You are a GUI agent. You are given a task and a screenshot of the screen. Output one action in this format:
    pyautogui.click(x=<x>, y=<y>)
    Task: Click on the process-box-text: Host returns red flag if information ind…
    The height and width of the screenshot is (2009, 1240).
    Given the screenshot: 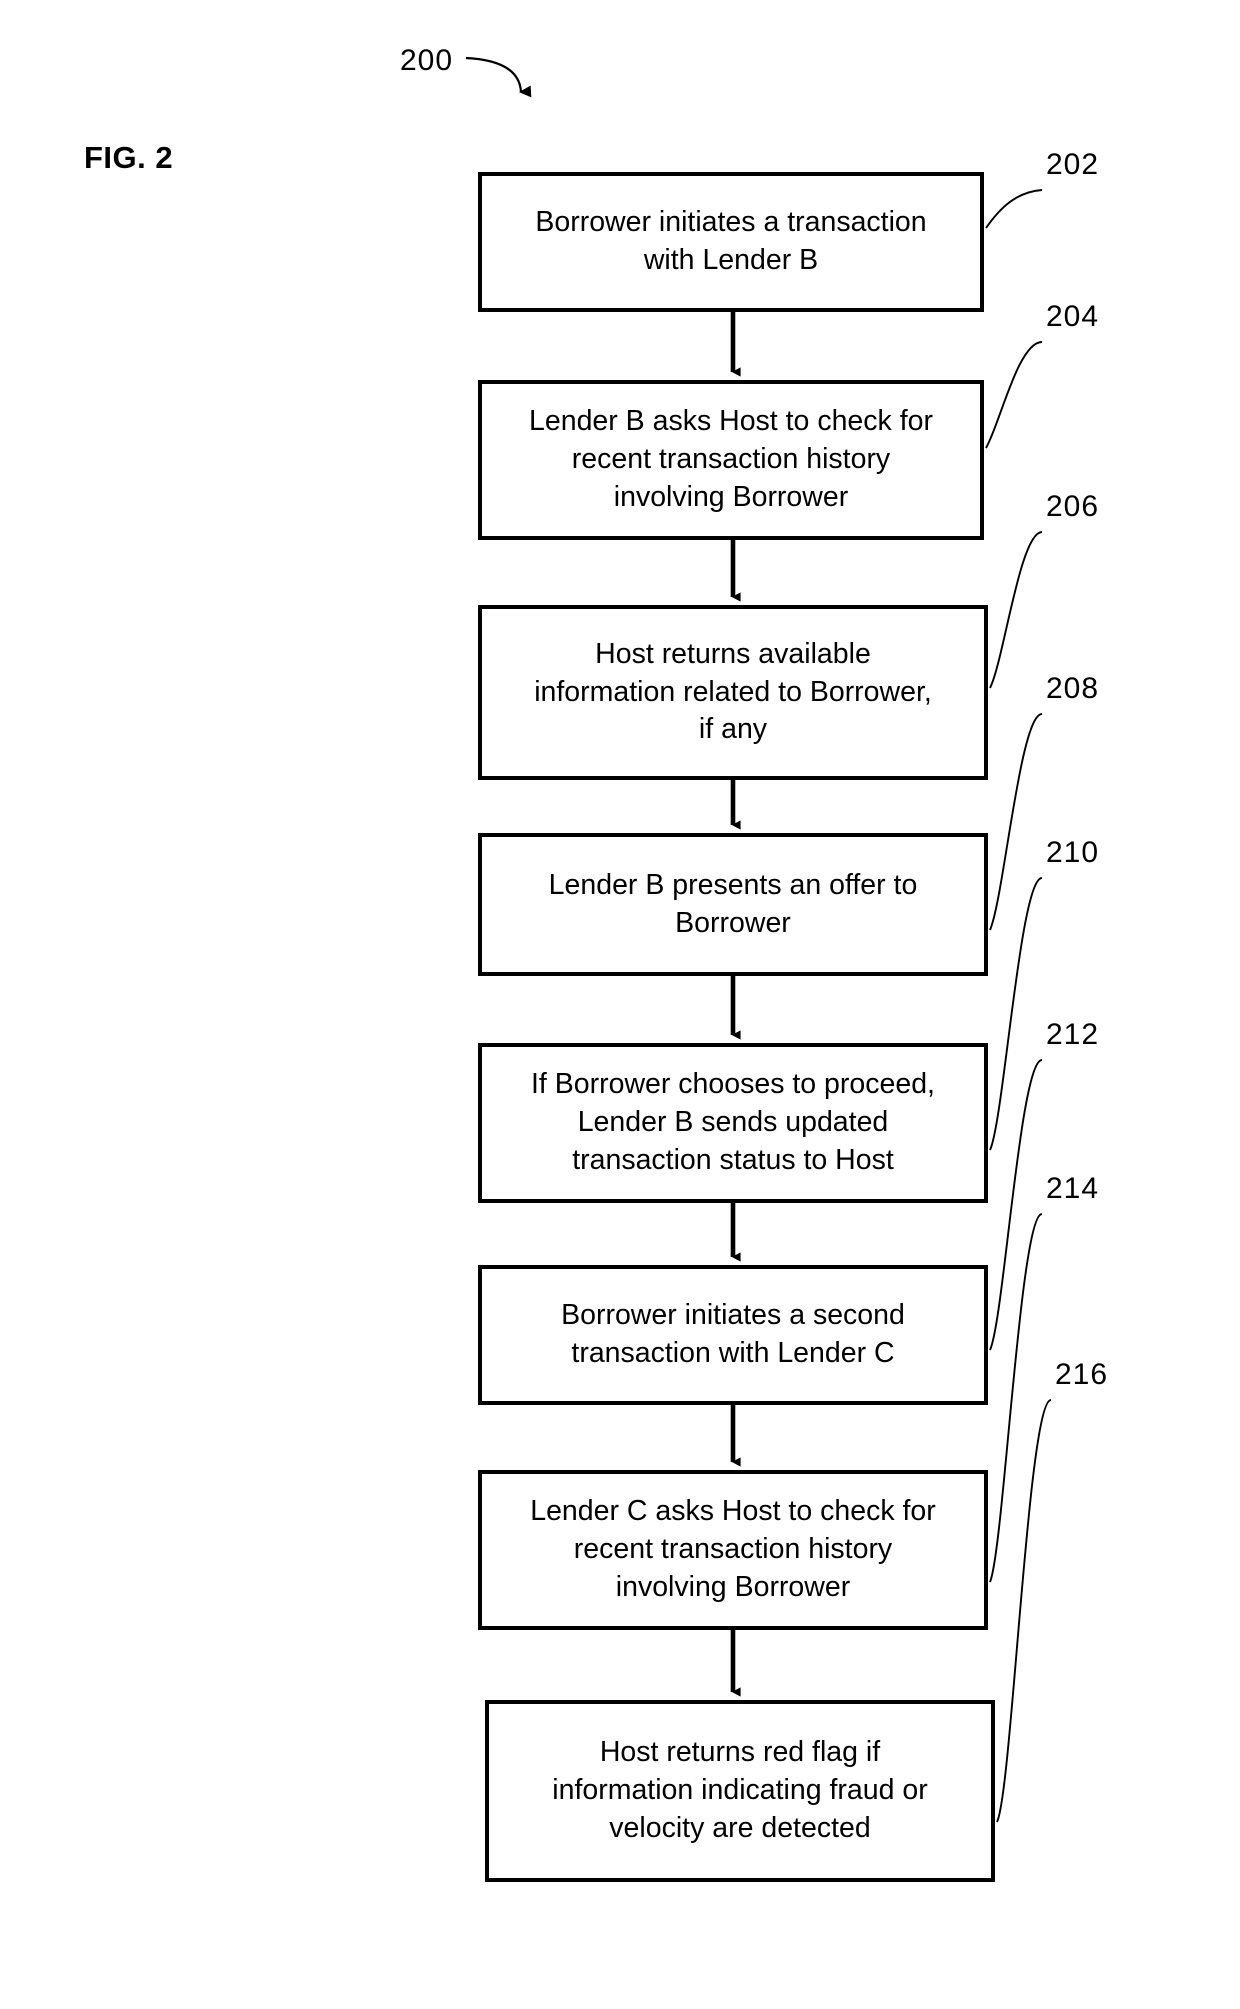 What is the action you would take?
    pyautogui.click(x=740, y=1790)
    